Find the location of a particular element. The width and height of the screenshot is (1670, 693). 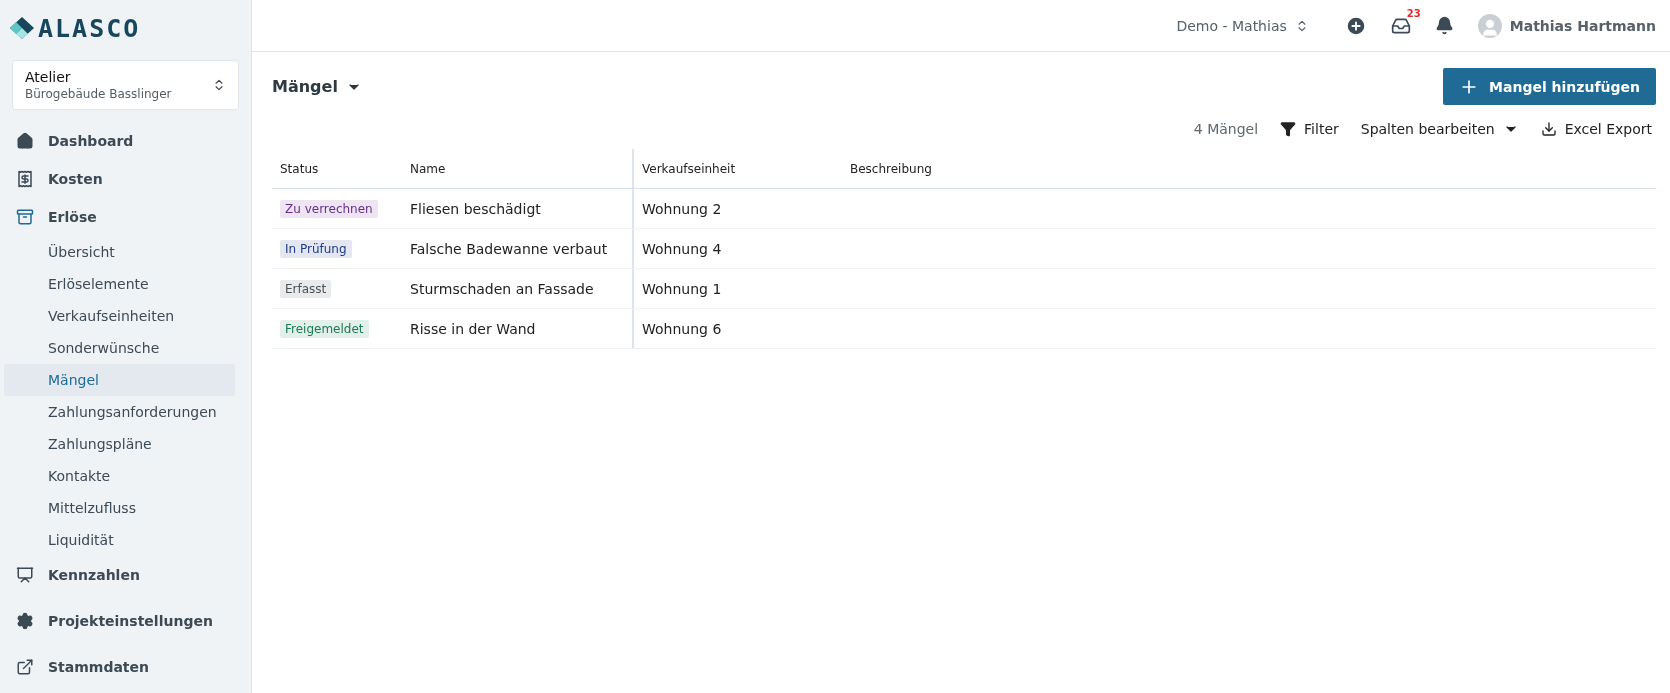

sidebar-item: Stammdaten is located at coordinates (125, 667).